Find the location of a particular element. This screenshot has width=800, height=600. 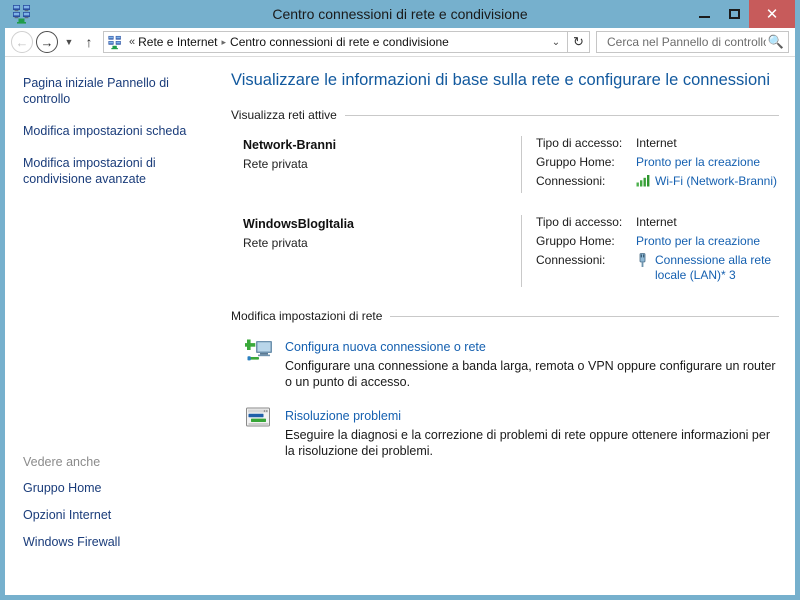

active-networks-heading: Visualizza reti attive is located at coordinates (505, 115).